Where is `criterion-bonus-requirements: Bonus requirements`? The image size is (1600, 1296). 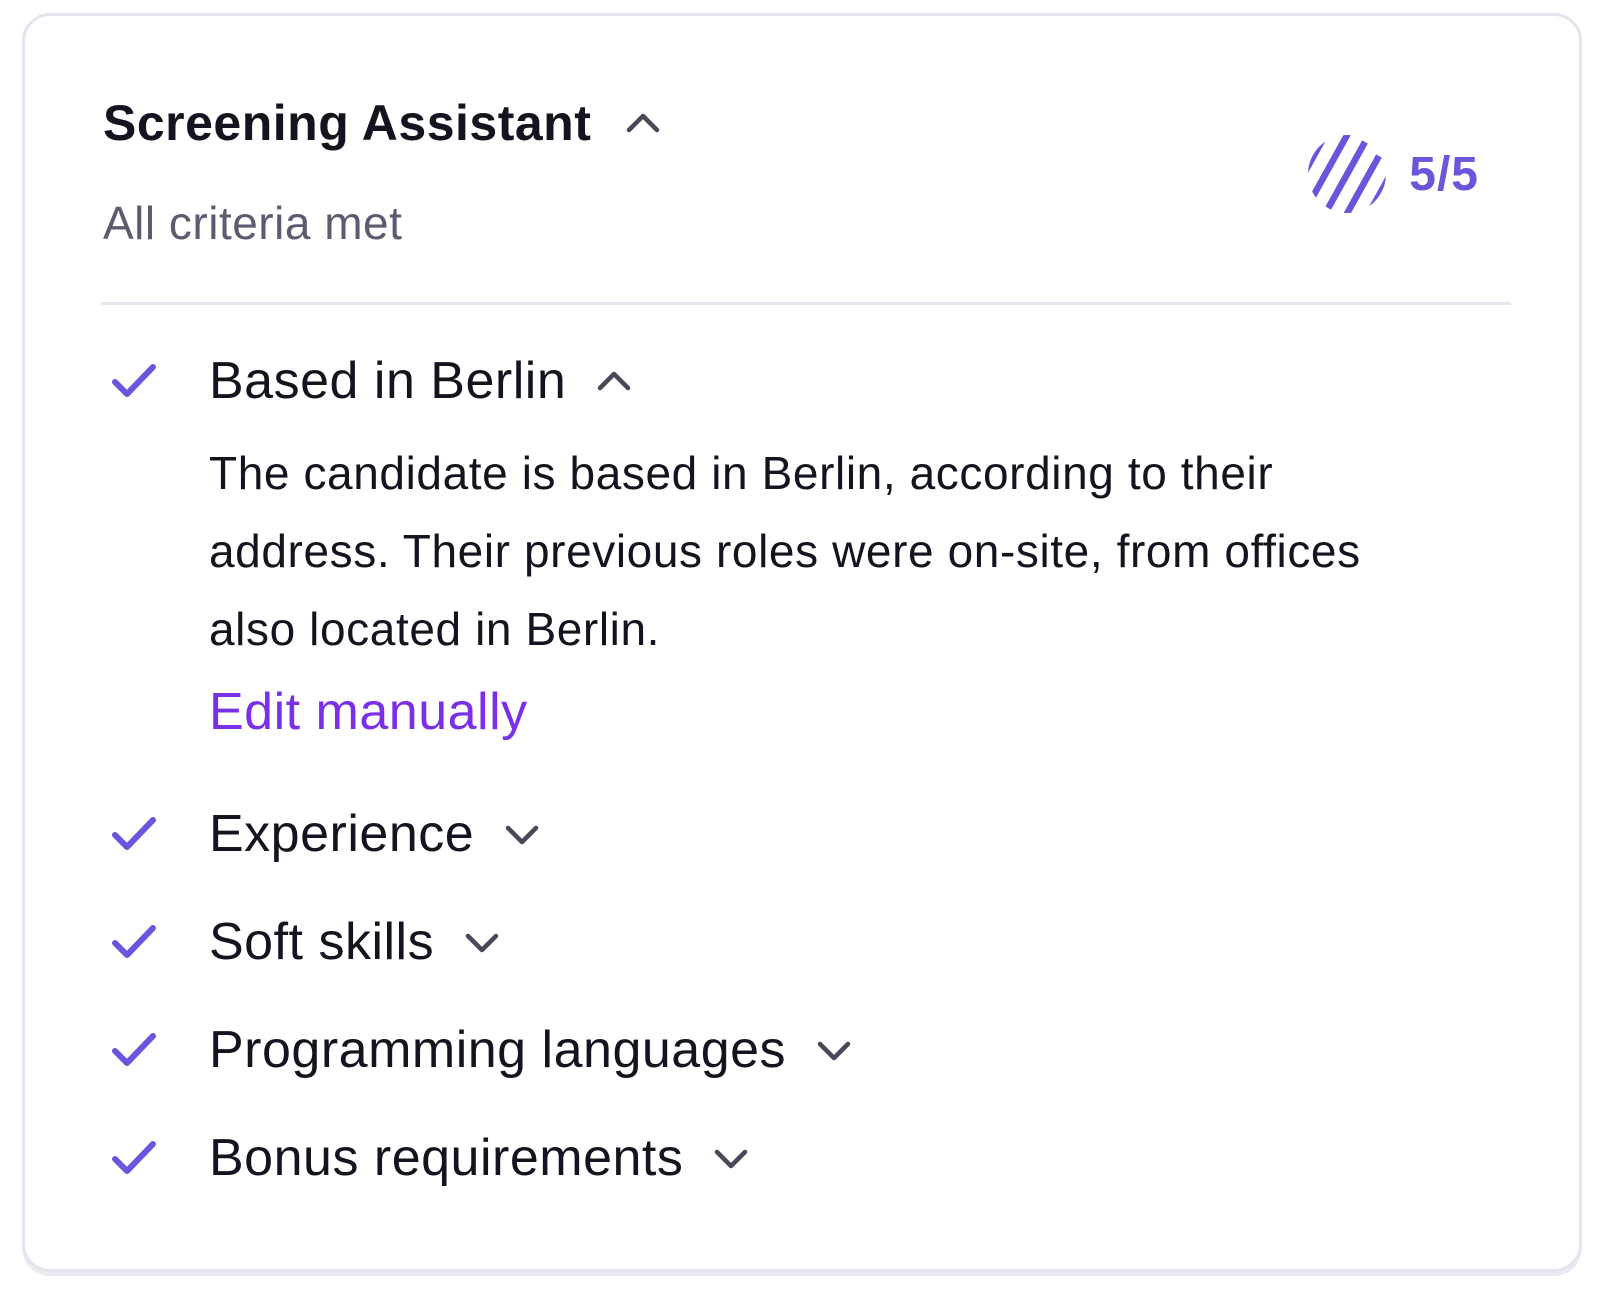 criterion-bonus-requirements: Bonus requirements is located at coordinates (799, 1158).